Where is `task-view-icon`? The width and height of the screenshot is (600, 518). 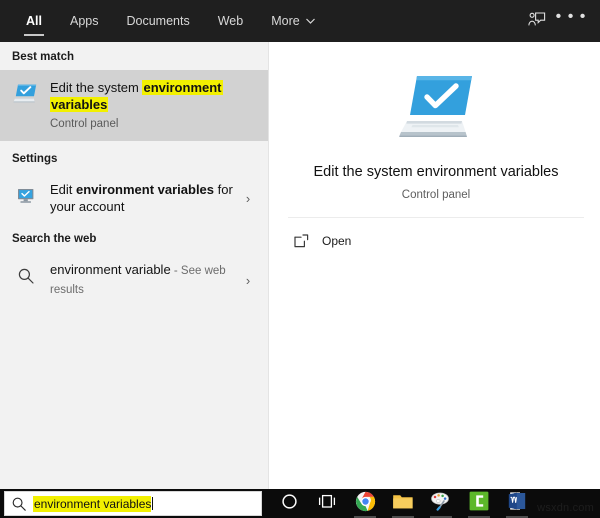 task-view-icon is located at coordinates (327, 504).